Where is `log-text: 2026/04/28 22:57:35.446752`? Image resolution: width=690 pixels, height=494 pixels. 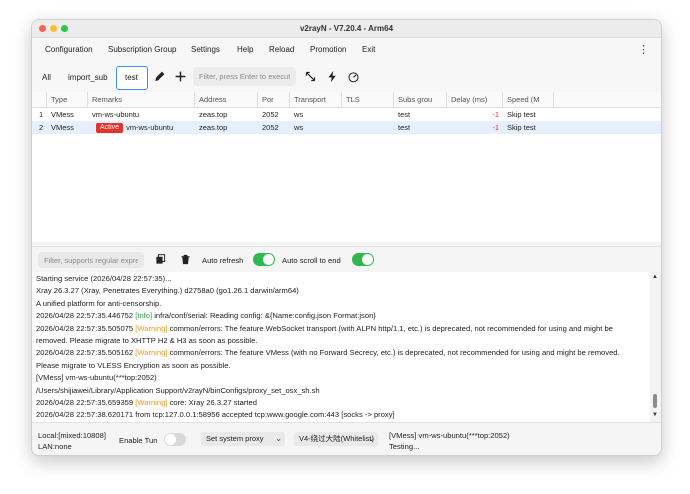 log-text: 2026/04/28 22:57:35.446752 is located at coordinates (86, 316).